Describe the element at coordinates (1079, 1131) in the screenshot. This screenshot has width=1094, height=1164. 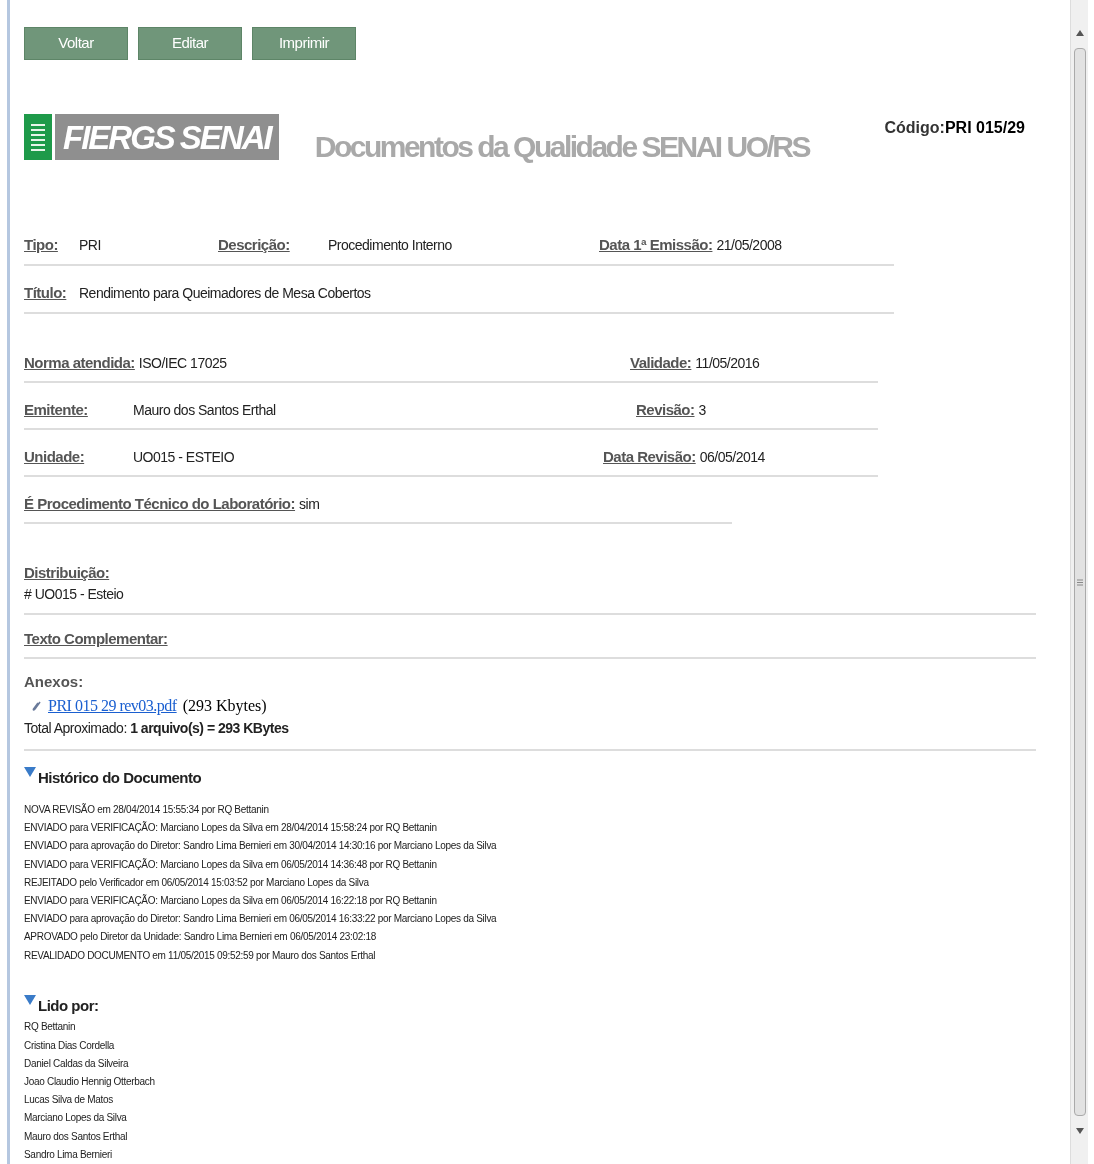
I see `scroll-down-icon` at that location.